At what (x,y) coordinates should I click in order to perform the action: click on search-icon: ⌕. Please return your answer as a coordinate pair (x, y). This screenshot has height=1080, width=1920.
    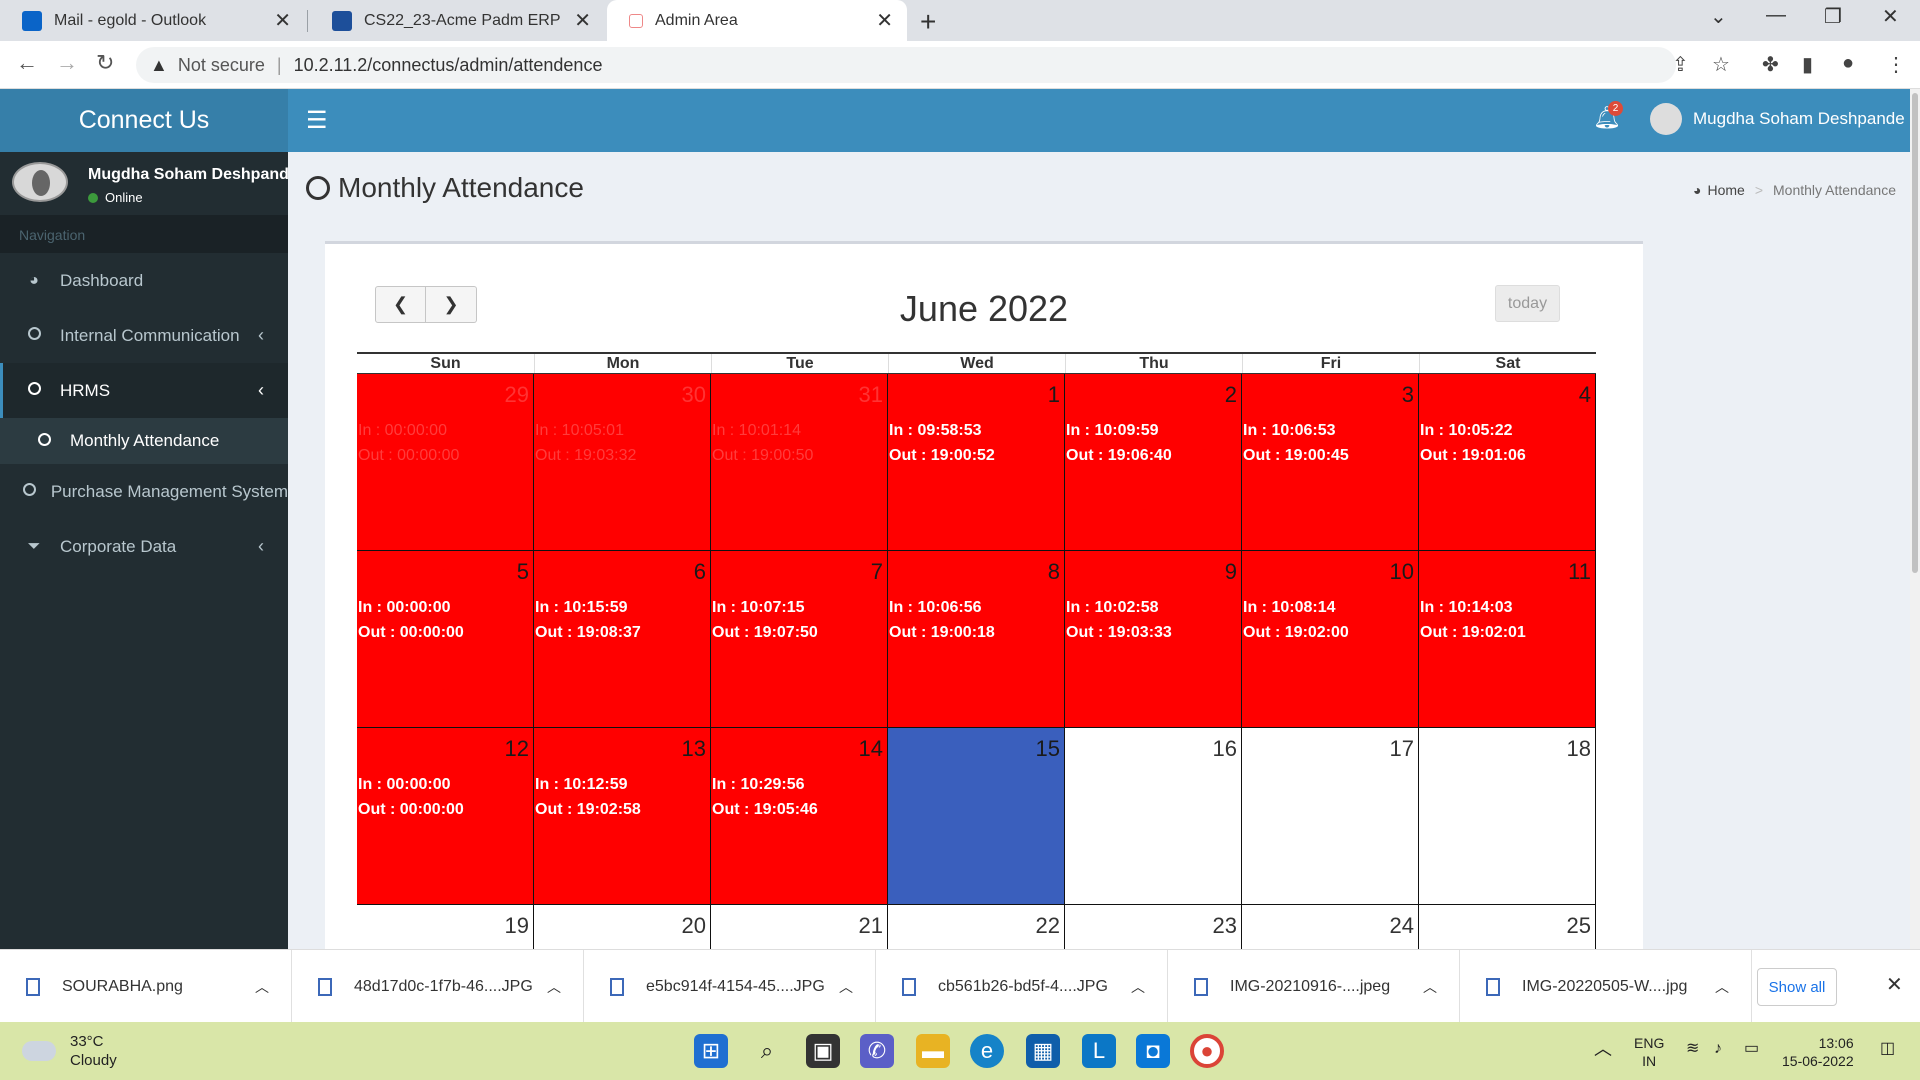
    Looking at the image, I should click on (767, 1051).